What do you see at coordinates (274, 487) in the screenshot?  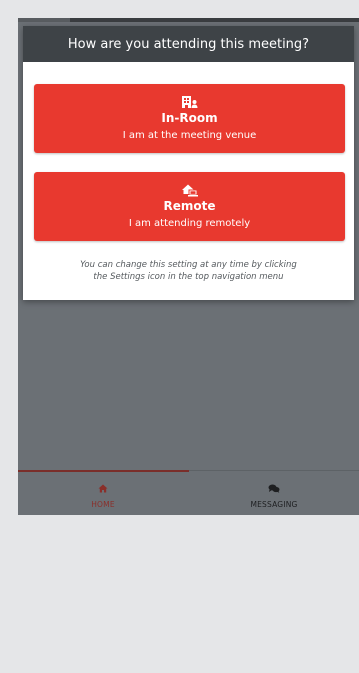 I see `chat-bubbles-icon` at bounding box center [274, 487].